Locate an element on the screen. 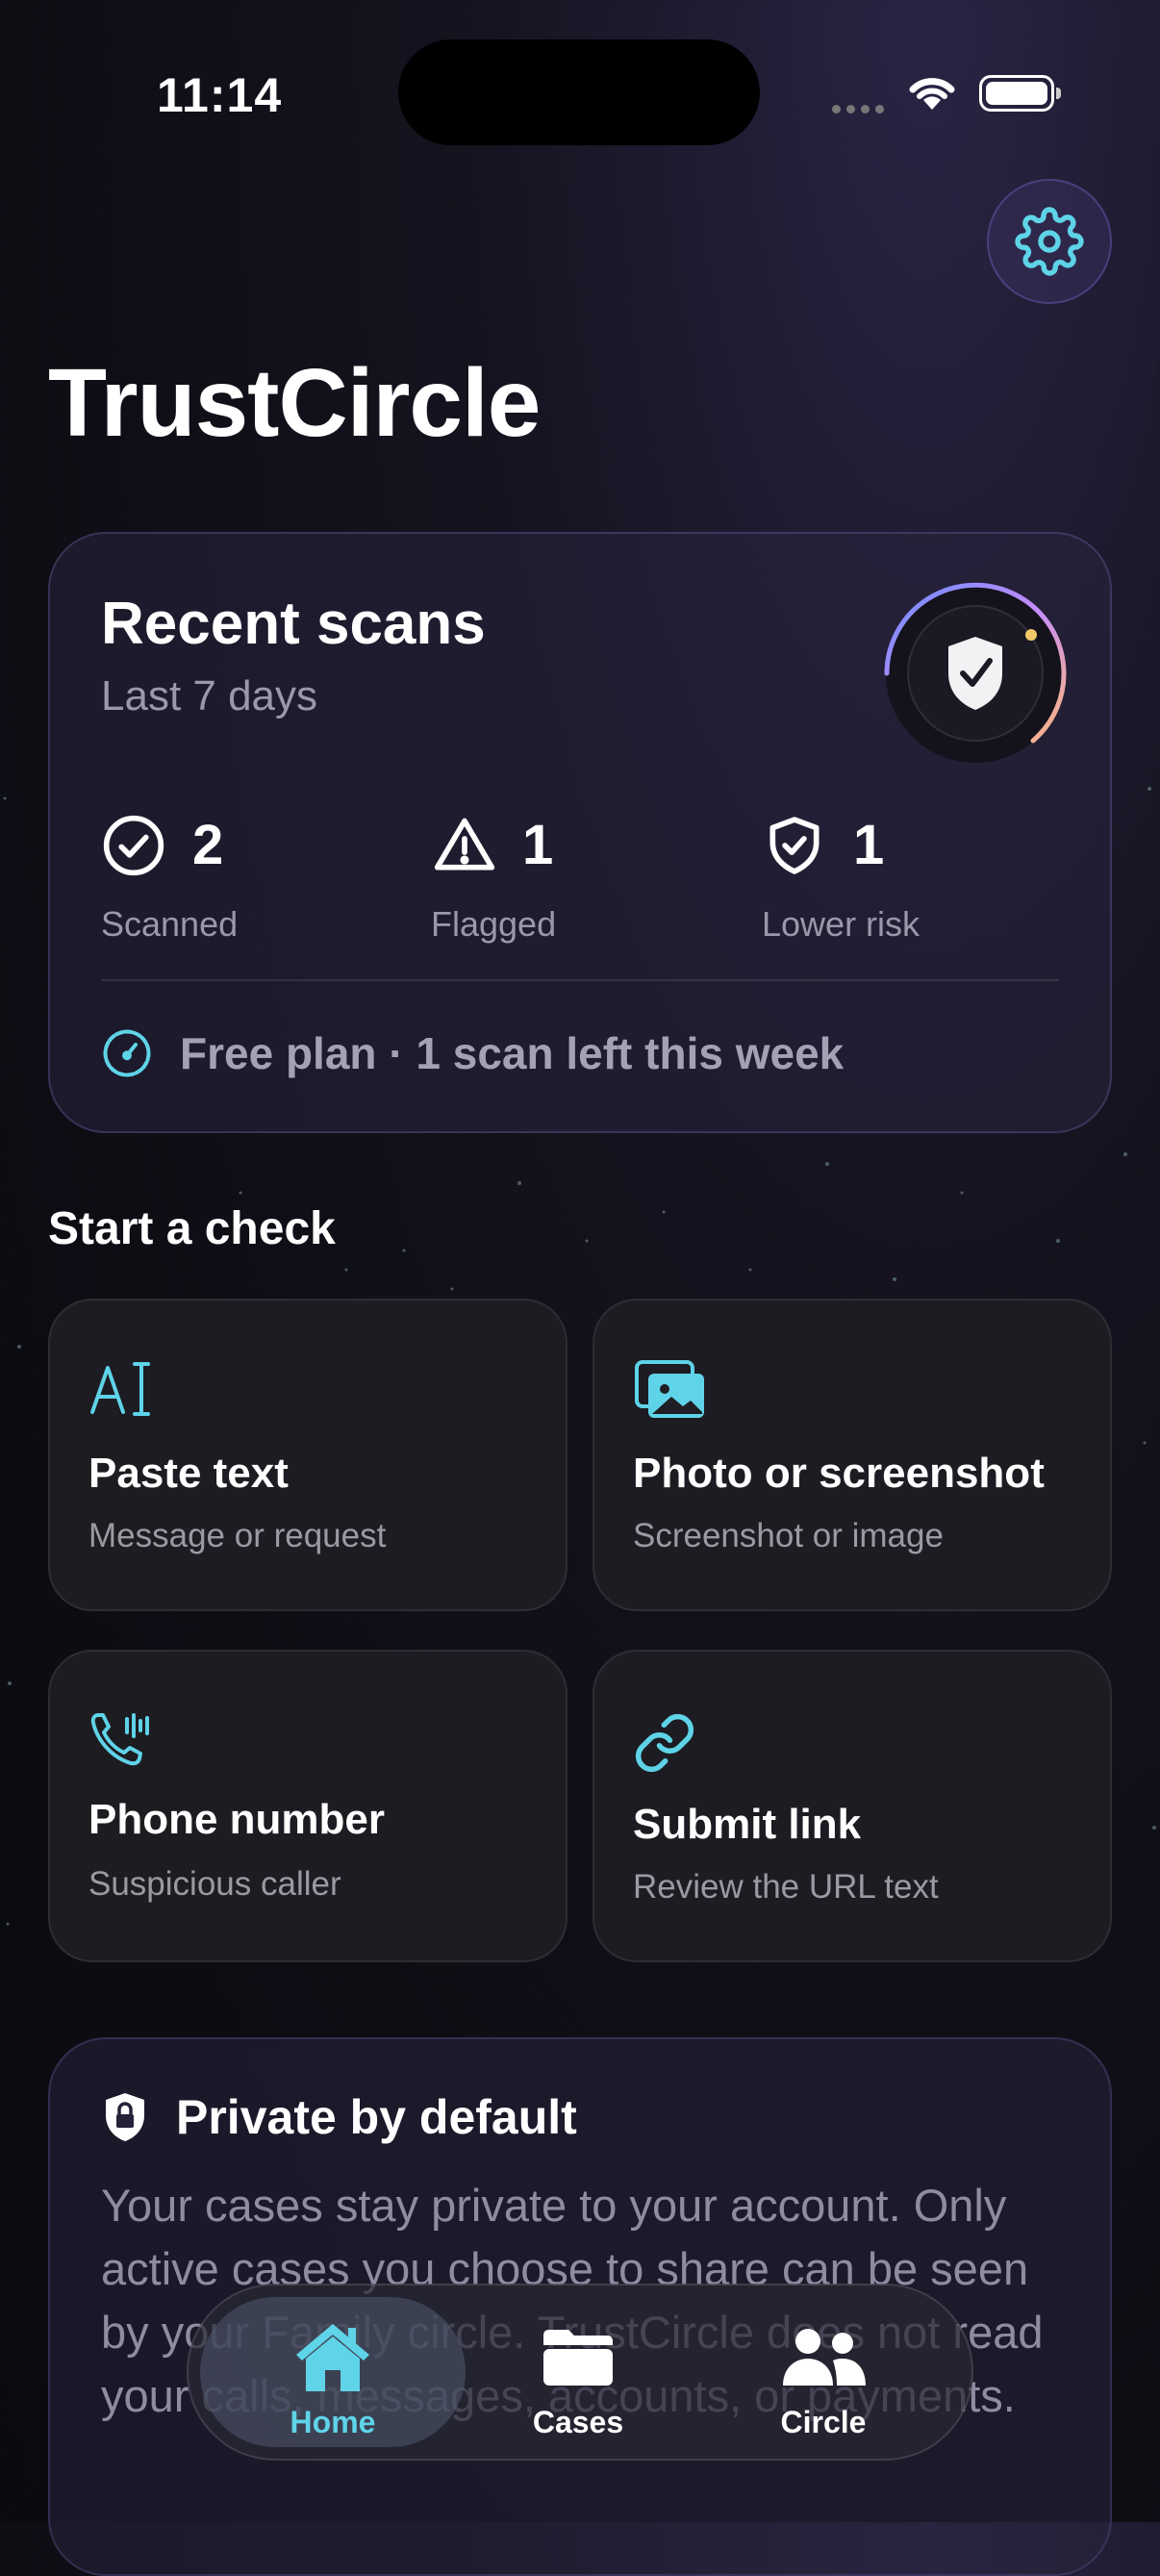  tile-subtitle: Screenshot or image is located at coordinates (788, 1536).